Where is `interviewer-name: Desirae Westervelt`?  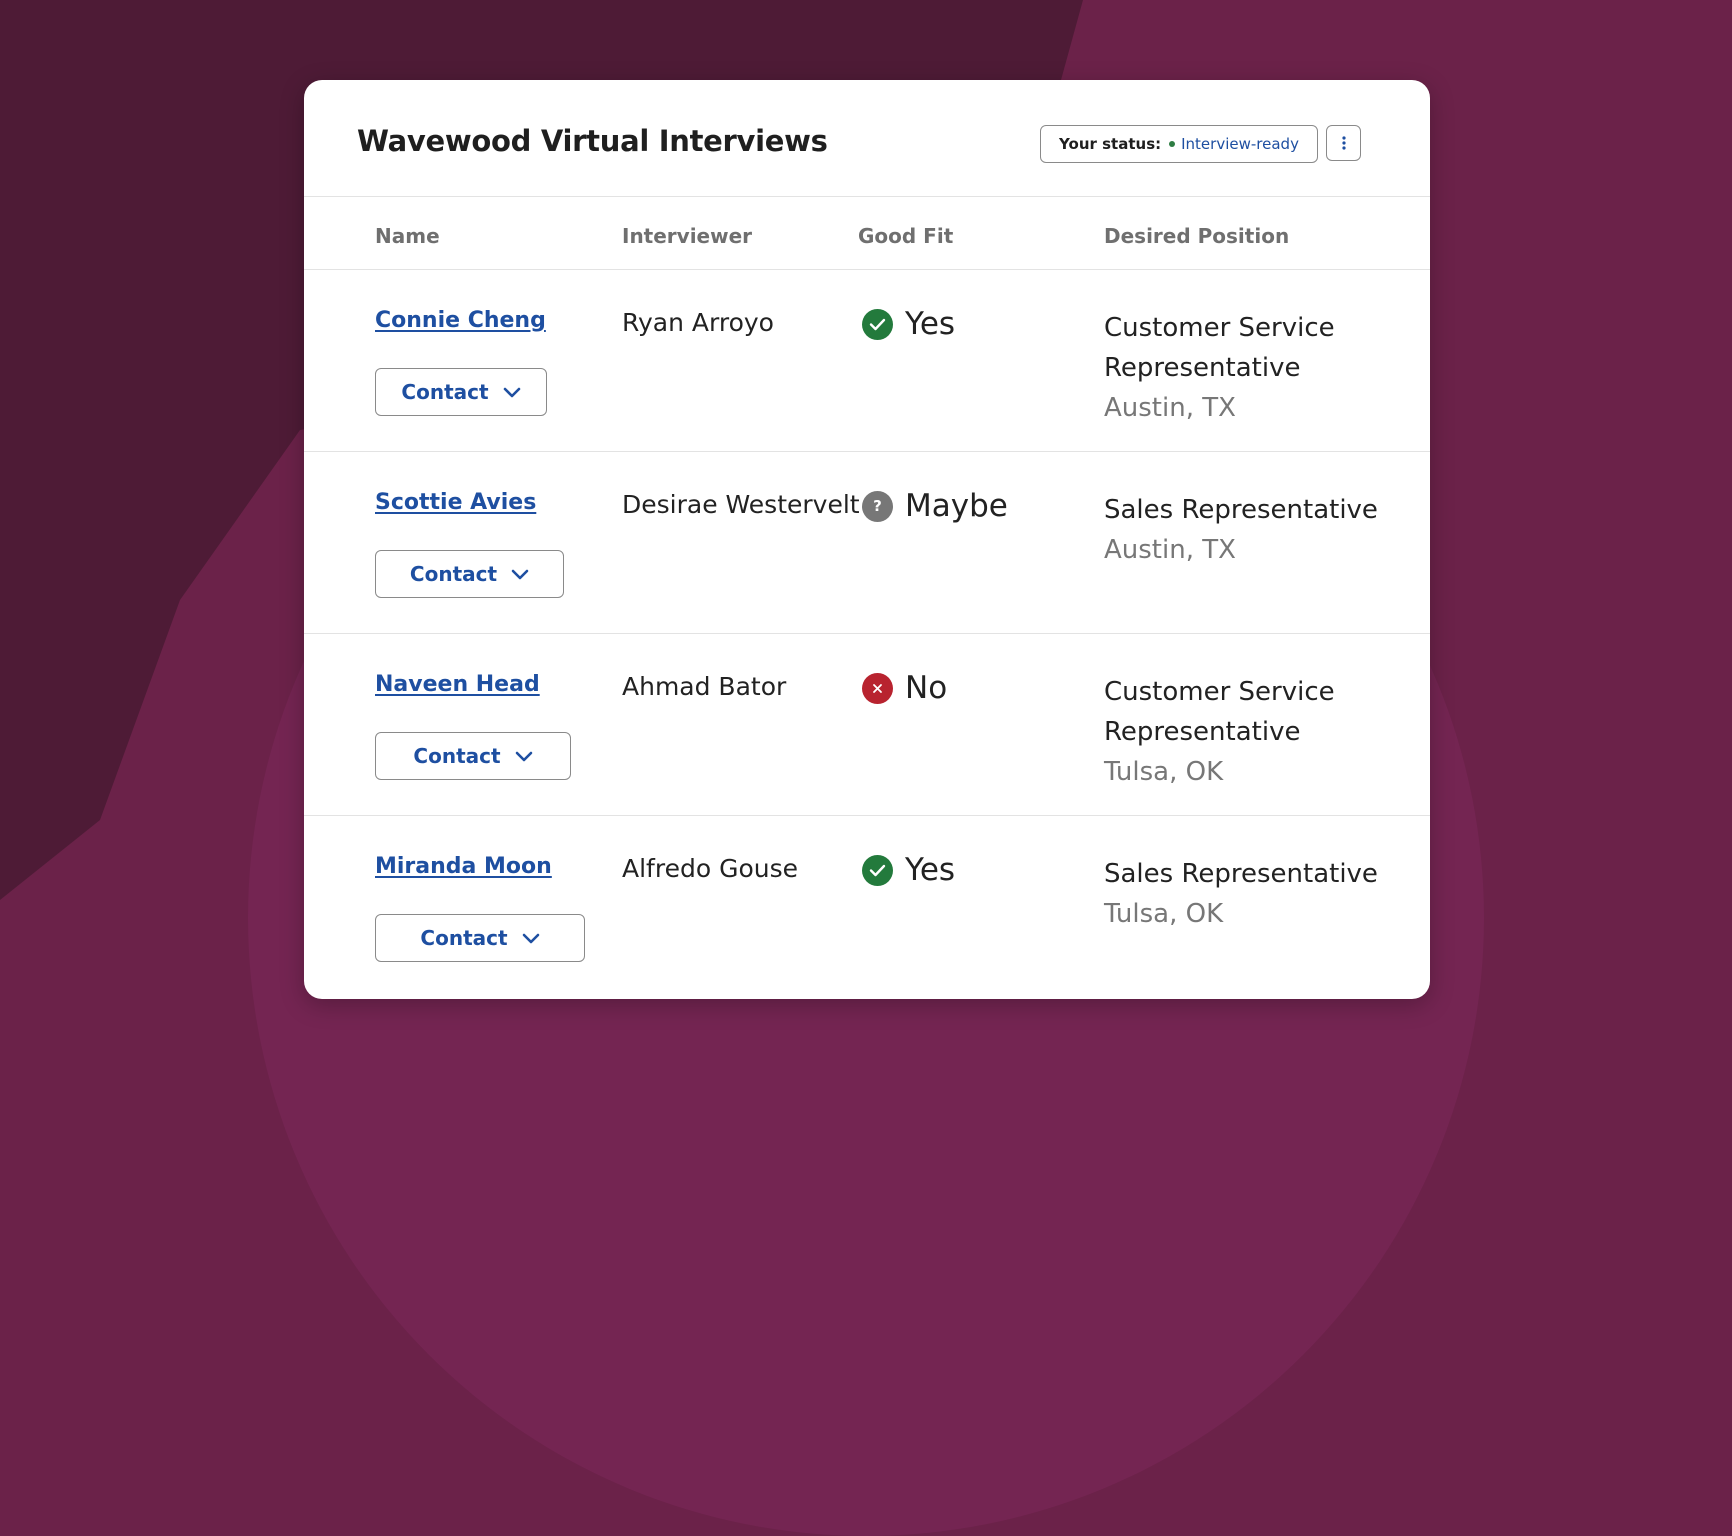 interviewer-name: Desirae Westervelt is located at coordinates (741, 504).